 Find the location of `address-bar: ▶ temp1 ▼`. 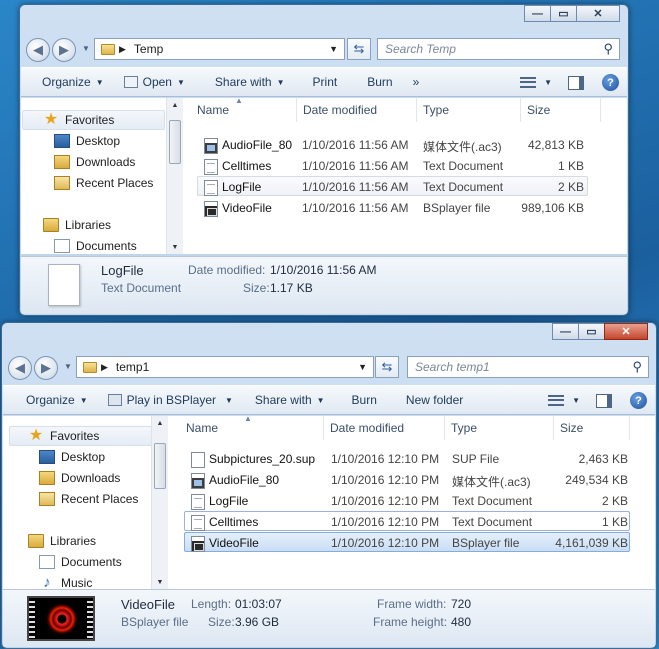

address-bar: ▶ temp1 ▼ is located at coordinates (225, 367).